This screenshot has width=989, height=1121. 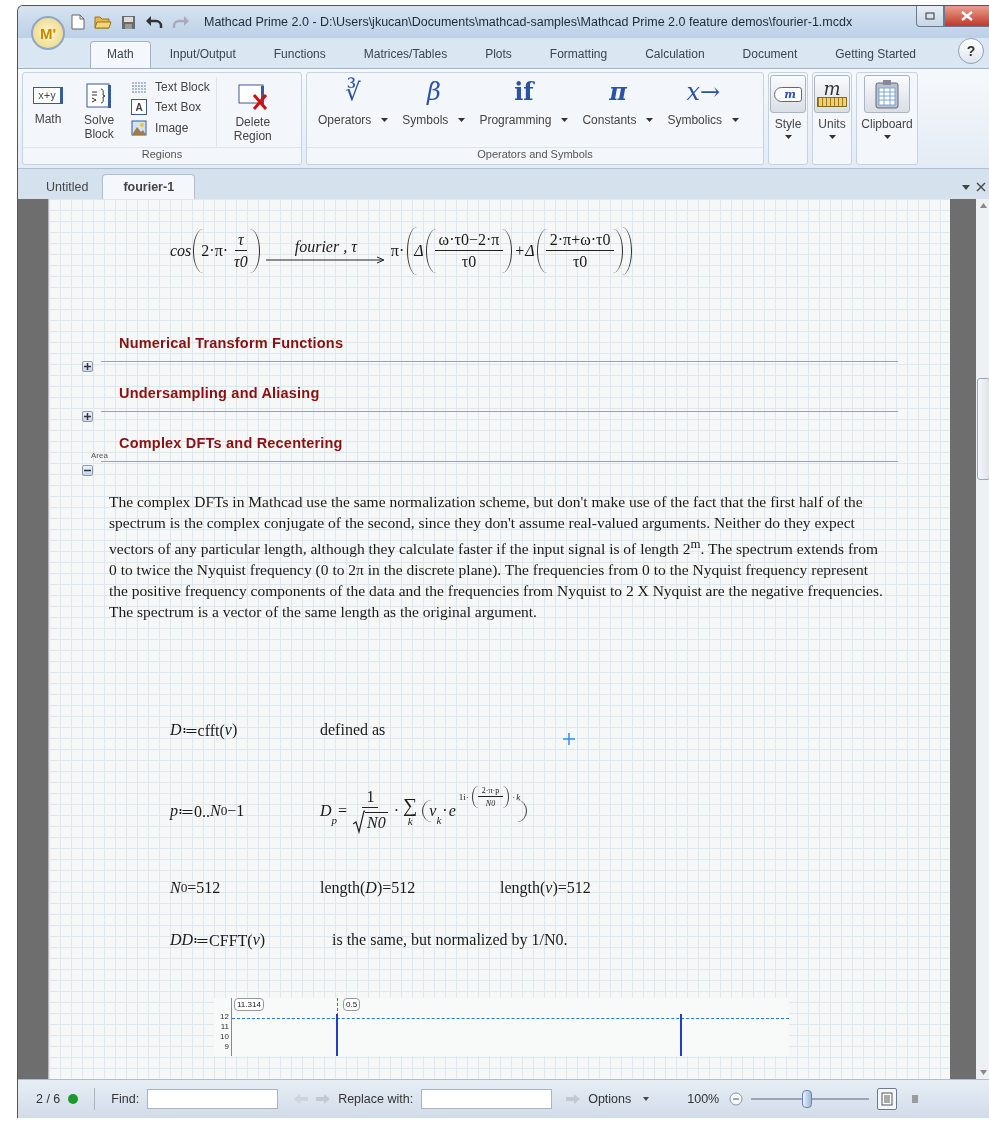 I want to click on new-document-icon, so click(x=78, y=22).